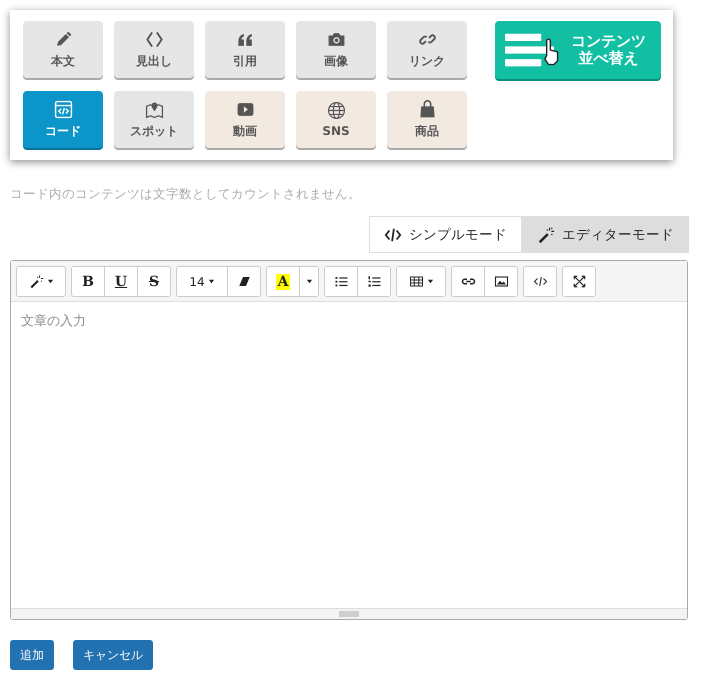 The height and width of the screenshot is (680, 701). I want to click on pencil-tile: 本文, so click(63, 49).